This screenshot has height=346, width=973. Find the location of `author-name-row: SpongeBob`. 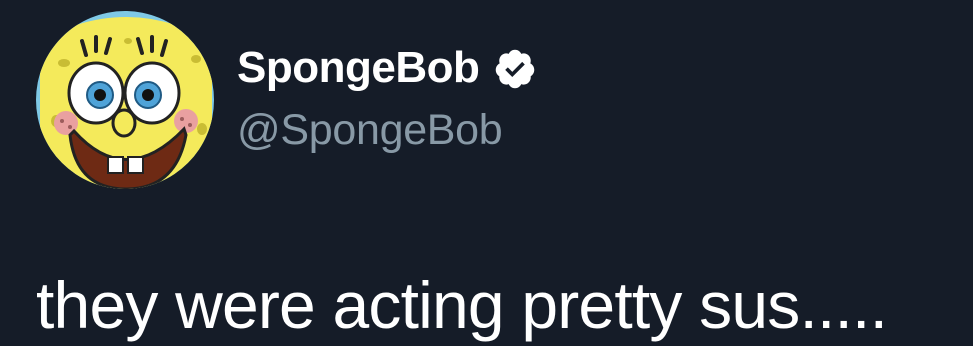

author-name-row: SpongeBob is located at coordinates (387, 68).